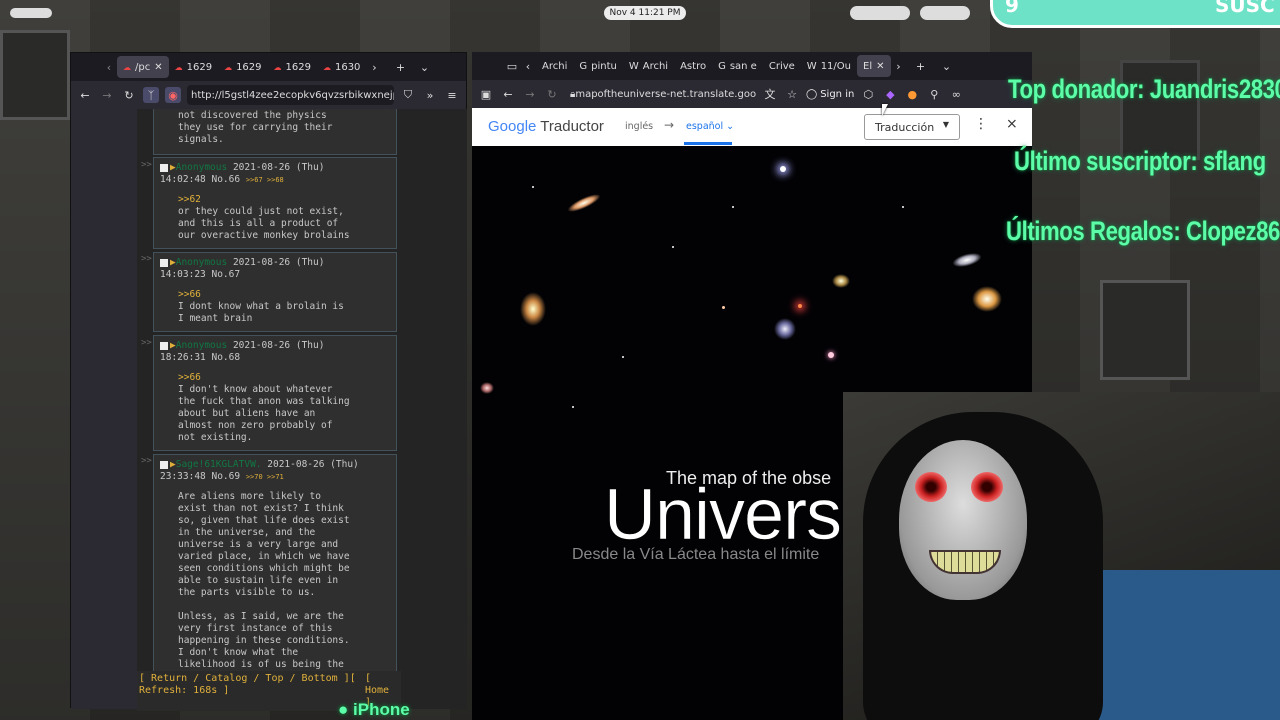  I want to click on tor-circuit-icon: ᛉ, so click(151, 95).